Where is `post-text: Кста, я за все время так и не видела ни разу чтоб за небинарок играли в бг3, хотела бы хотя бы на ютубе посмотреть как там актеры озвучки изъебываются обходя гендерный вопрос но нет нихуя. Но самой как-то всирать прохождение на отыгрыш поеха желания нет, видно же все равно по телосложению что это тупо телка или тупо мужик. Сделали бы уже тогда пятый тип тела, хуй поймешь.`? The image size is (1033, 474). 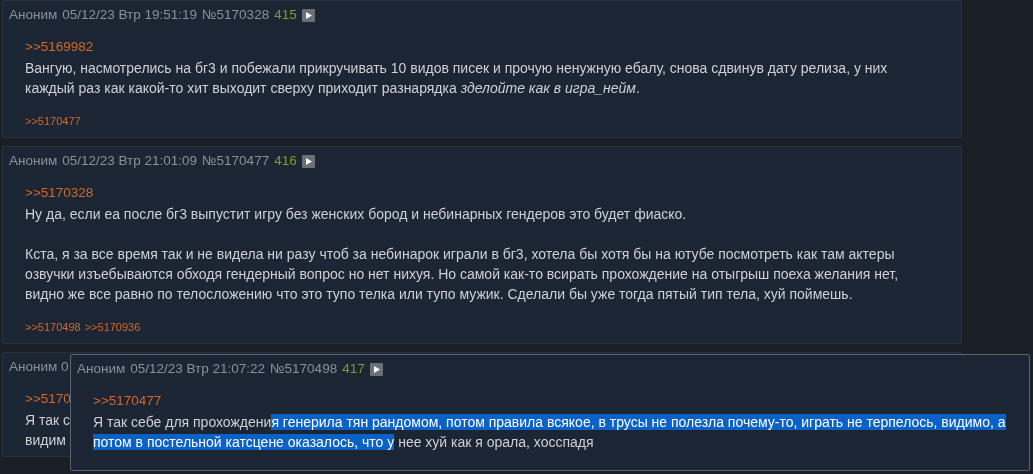
post-text: Кста, я за все время так и не видела ни разу чтоб за небинарок играли в бг3, хотела бы хотя бы на ютубе посмотреть как там актеры озвучки изъебываются обходя гендерный вопрос но нет нихуя. Но самой как-то всирать прохождение на отыгрыш поеха желания нет, видно же все равно по телосложению что это тупо телка или тупо мужик. Сделали бы уже тогда пятый тип тела, хуй поймешь. is located at coordinates (462, 274).